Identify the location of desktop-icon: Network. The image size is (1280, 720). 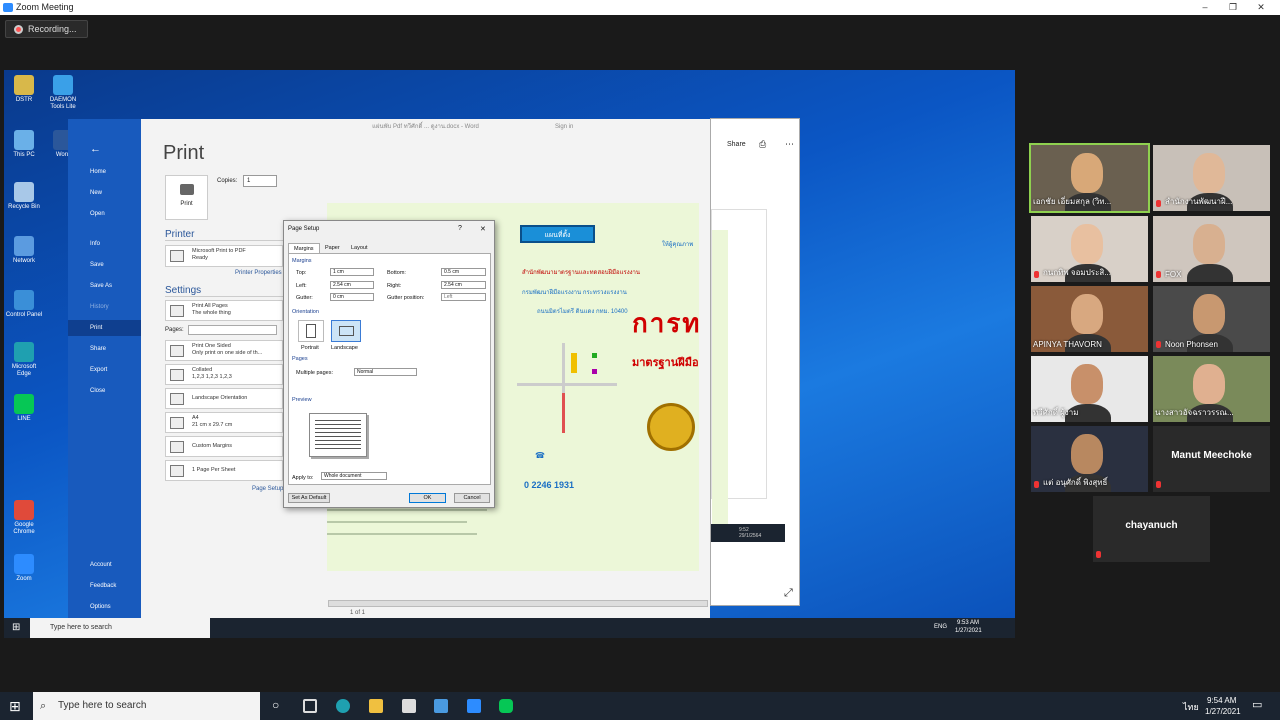
(24, 250).